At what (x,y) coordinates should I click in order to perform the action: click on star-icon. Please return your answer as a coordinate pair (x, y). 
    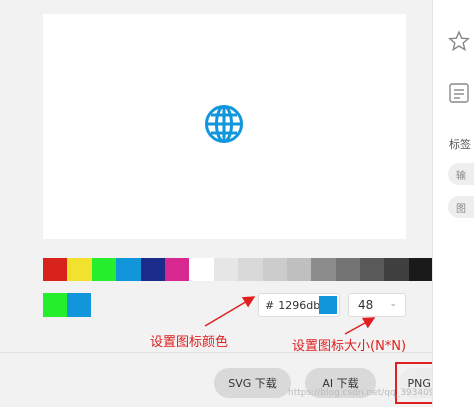
    Looking at the image, I should click on (459, 41).